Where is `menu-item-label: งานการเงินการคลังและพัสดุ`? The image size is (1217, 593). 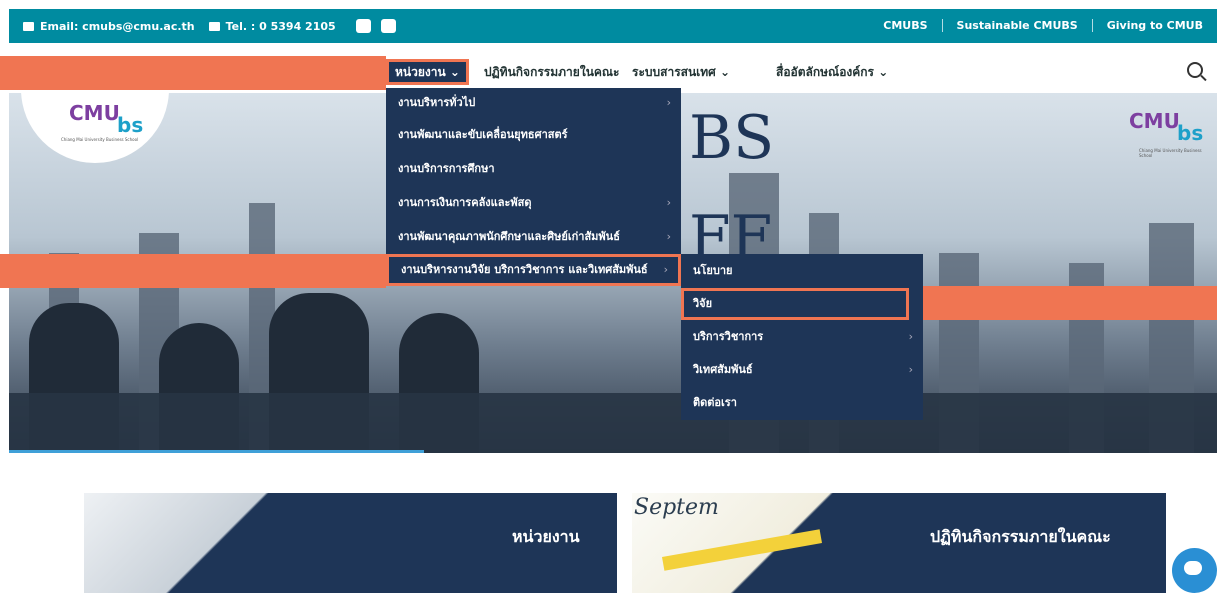
menu-item-label: งานการเงินการคลังและพัสดุ is located at coordinates (465, 202).